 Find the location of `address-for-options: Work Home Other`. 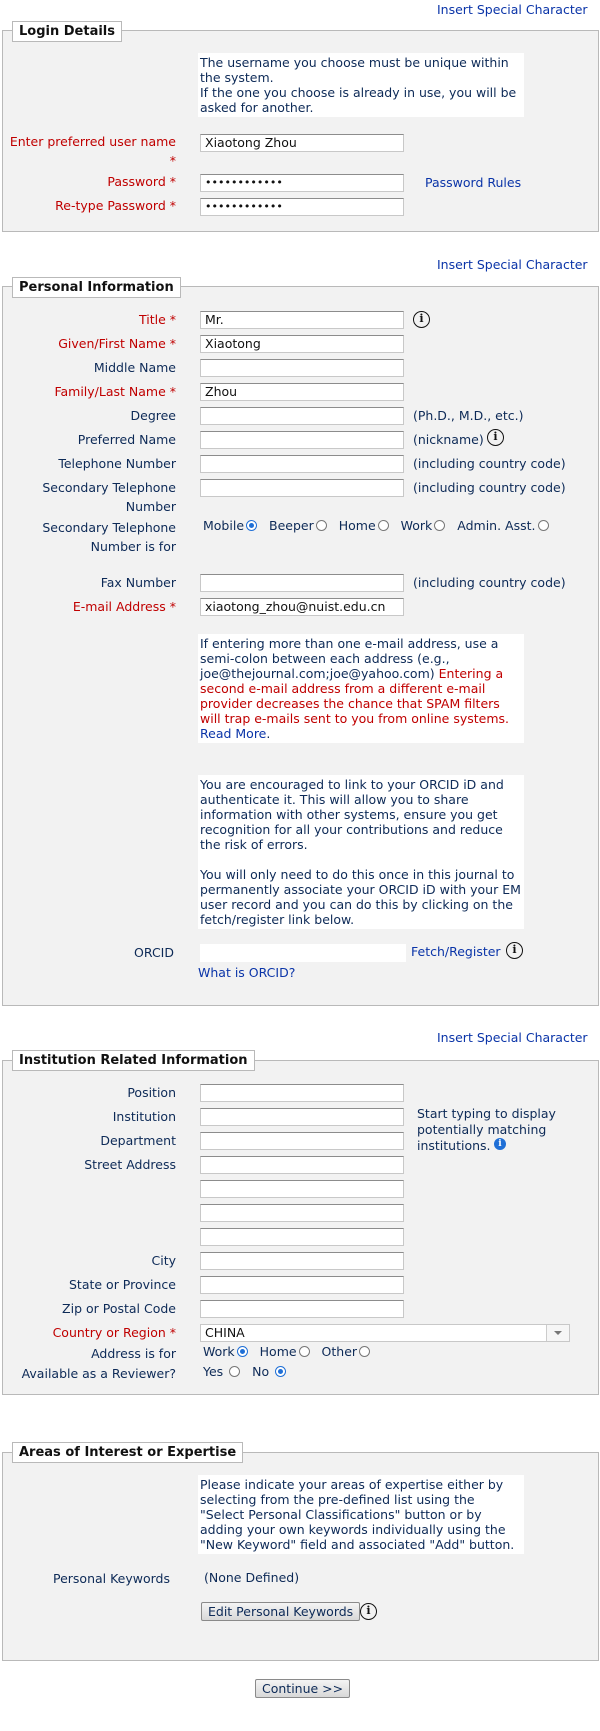

address-for-options: Work Home Other is located at coordinates (287, 1351).